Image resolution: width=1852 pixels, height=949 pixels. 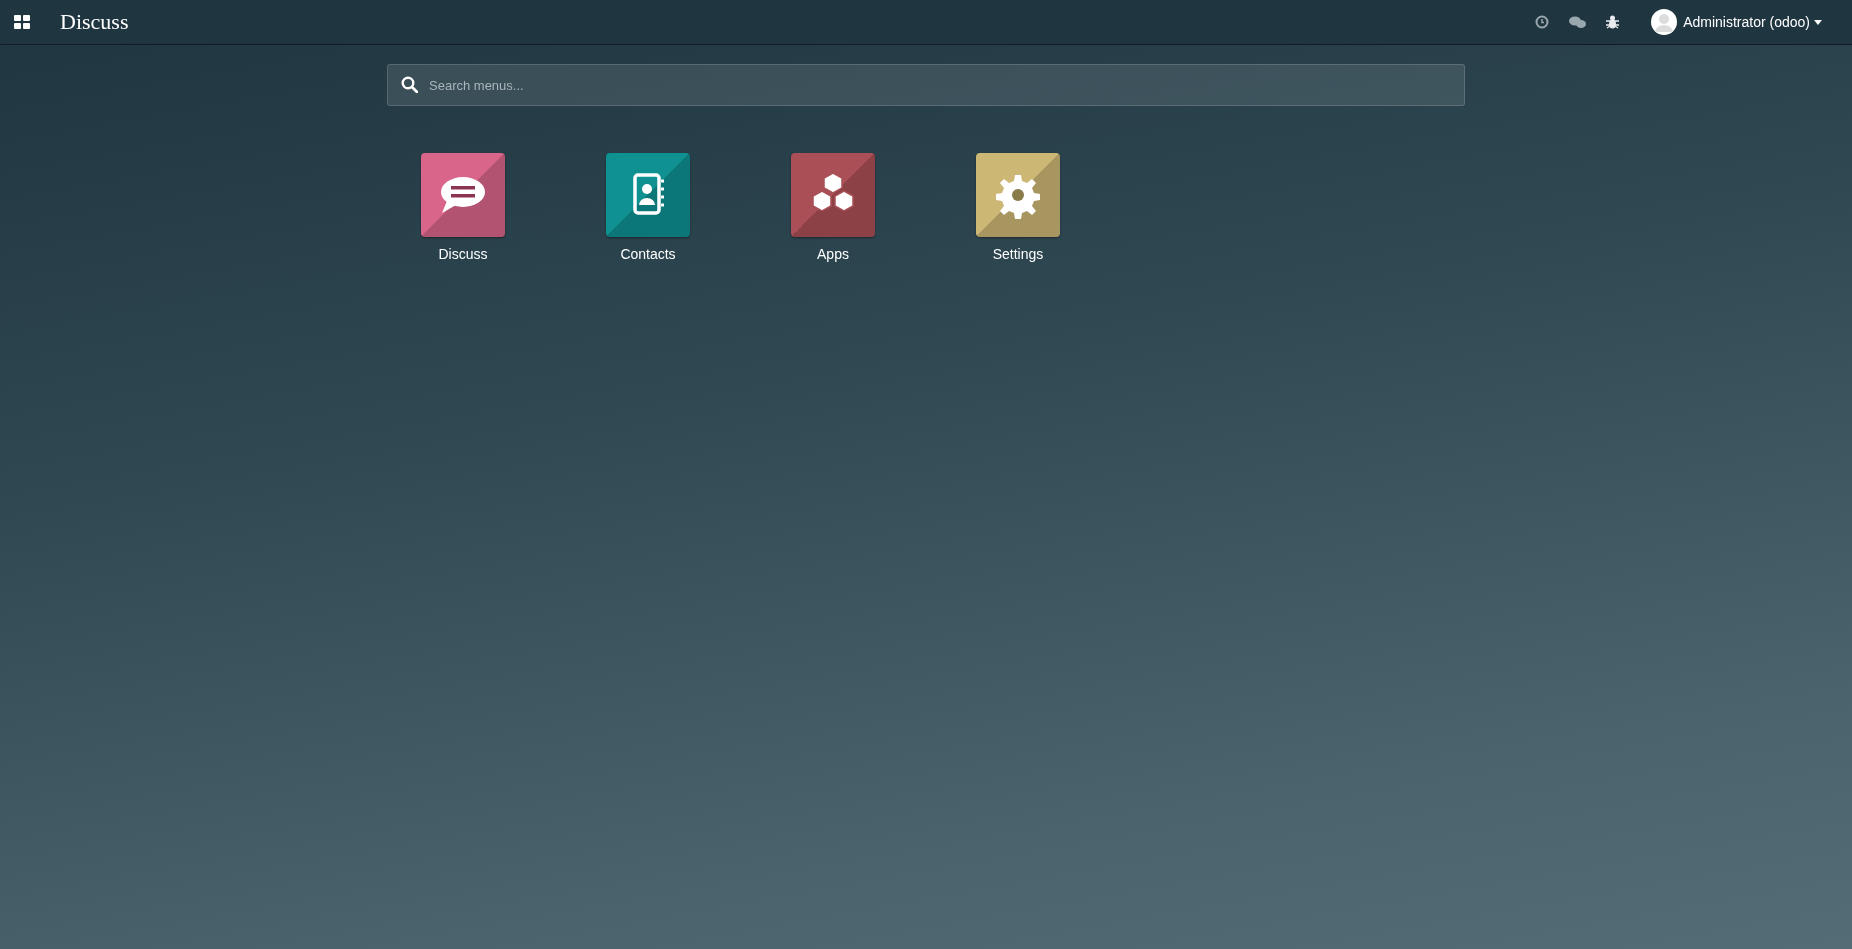 I want to click on search-icon, so click(x=409, y=84).